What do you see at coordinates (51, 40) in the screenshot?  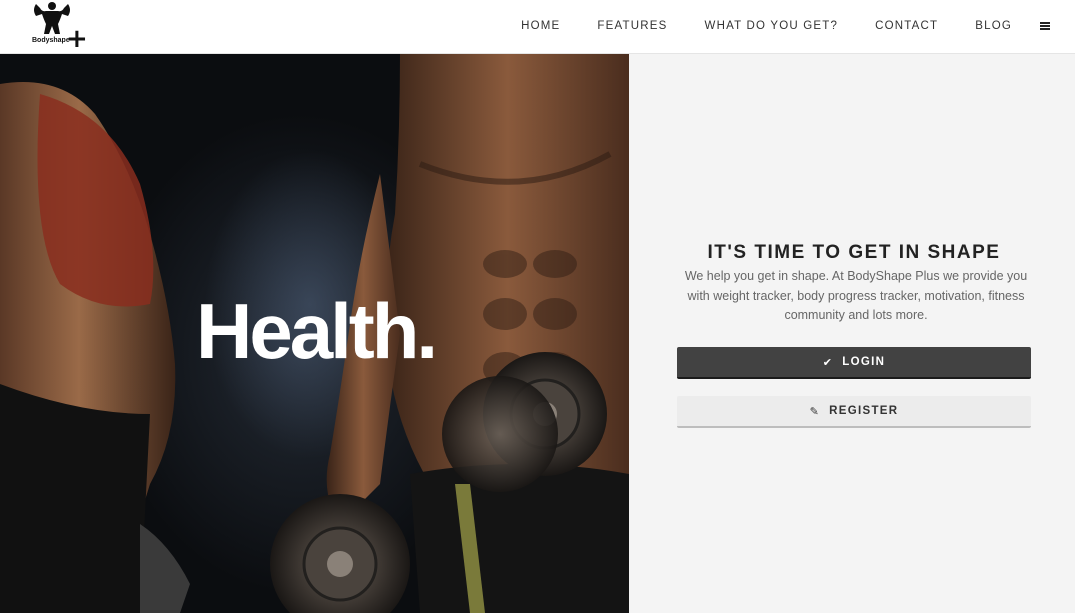 I see `logo-text: Bodyshape` at bounding box center [51, 40].